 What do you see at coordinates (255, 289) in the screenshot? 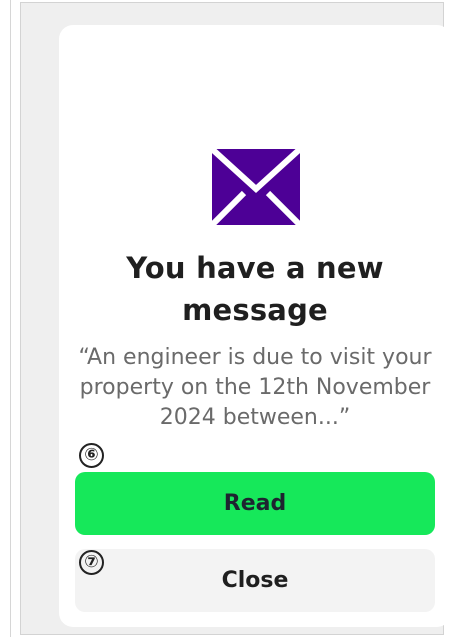
I see `dialog-title: You have a new message` at bounding box center [255, 289].